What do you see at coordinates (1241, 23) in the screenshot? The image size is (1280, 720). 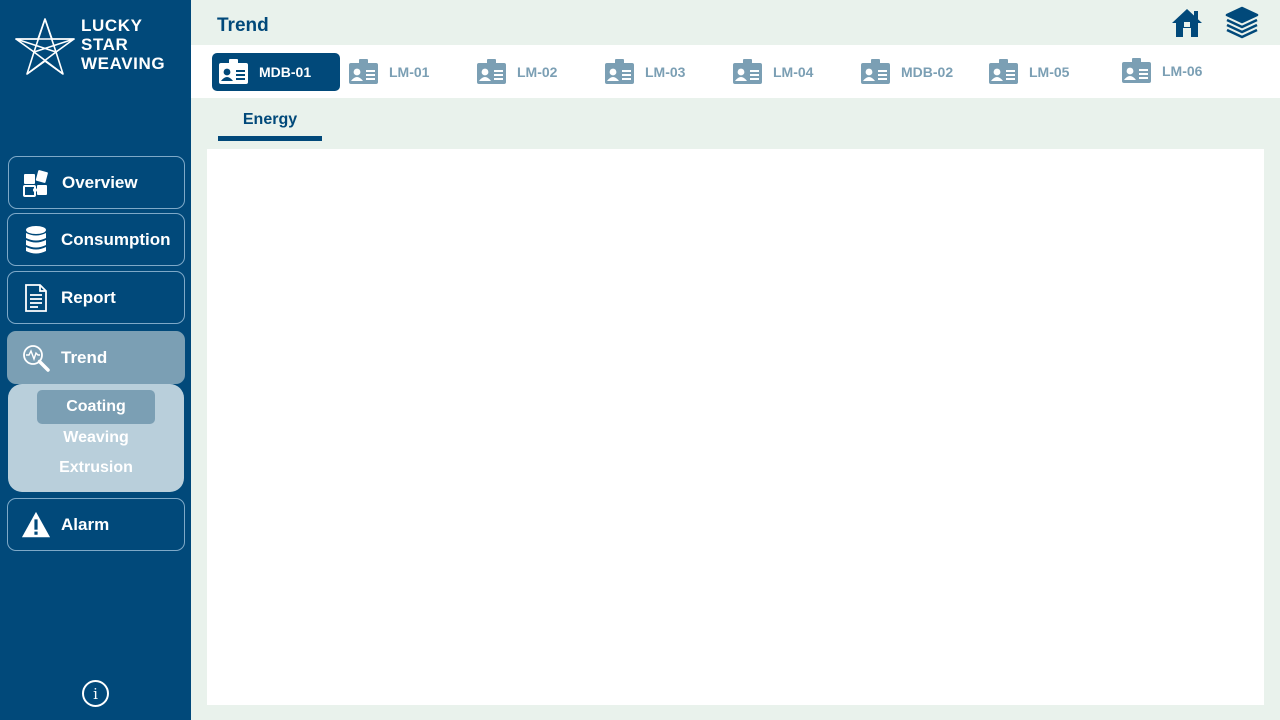 I see `layers-icon` at bounding box center [1241, 23].